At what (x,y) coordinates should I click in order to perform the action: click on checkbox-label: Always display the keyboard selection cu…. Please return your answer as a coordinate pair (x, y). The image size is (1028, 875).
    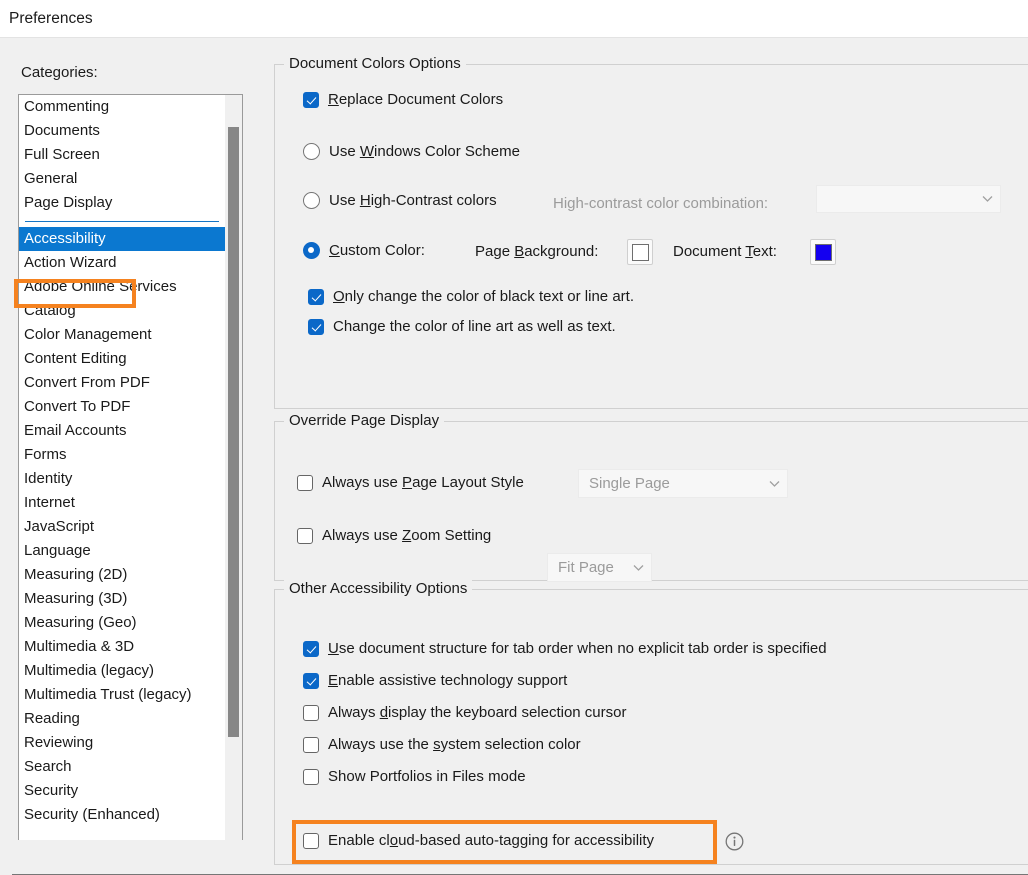
    Looking at the image, I should click on (477, 712).